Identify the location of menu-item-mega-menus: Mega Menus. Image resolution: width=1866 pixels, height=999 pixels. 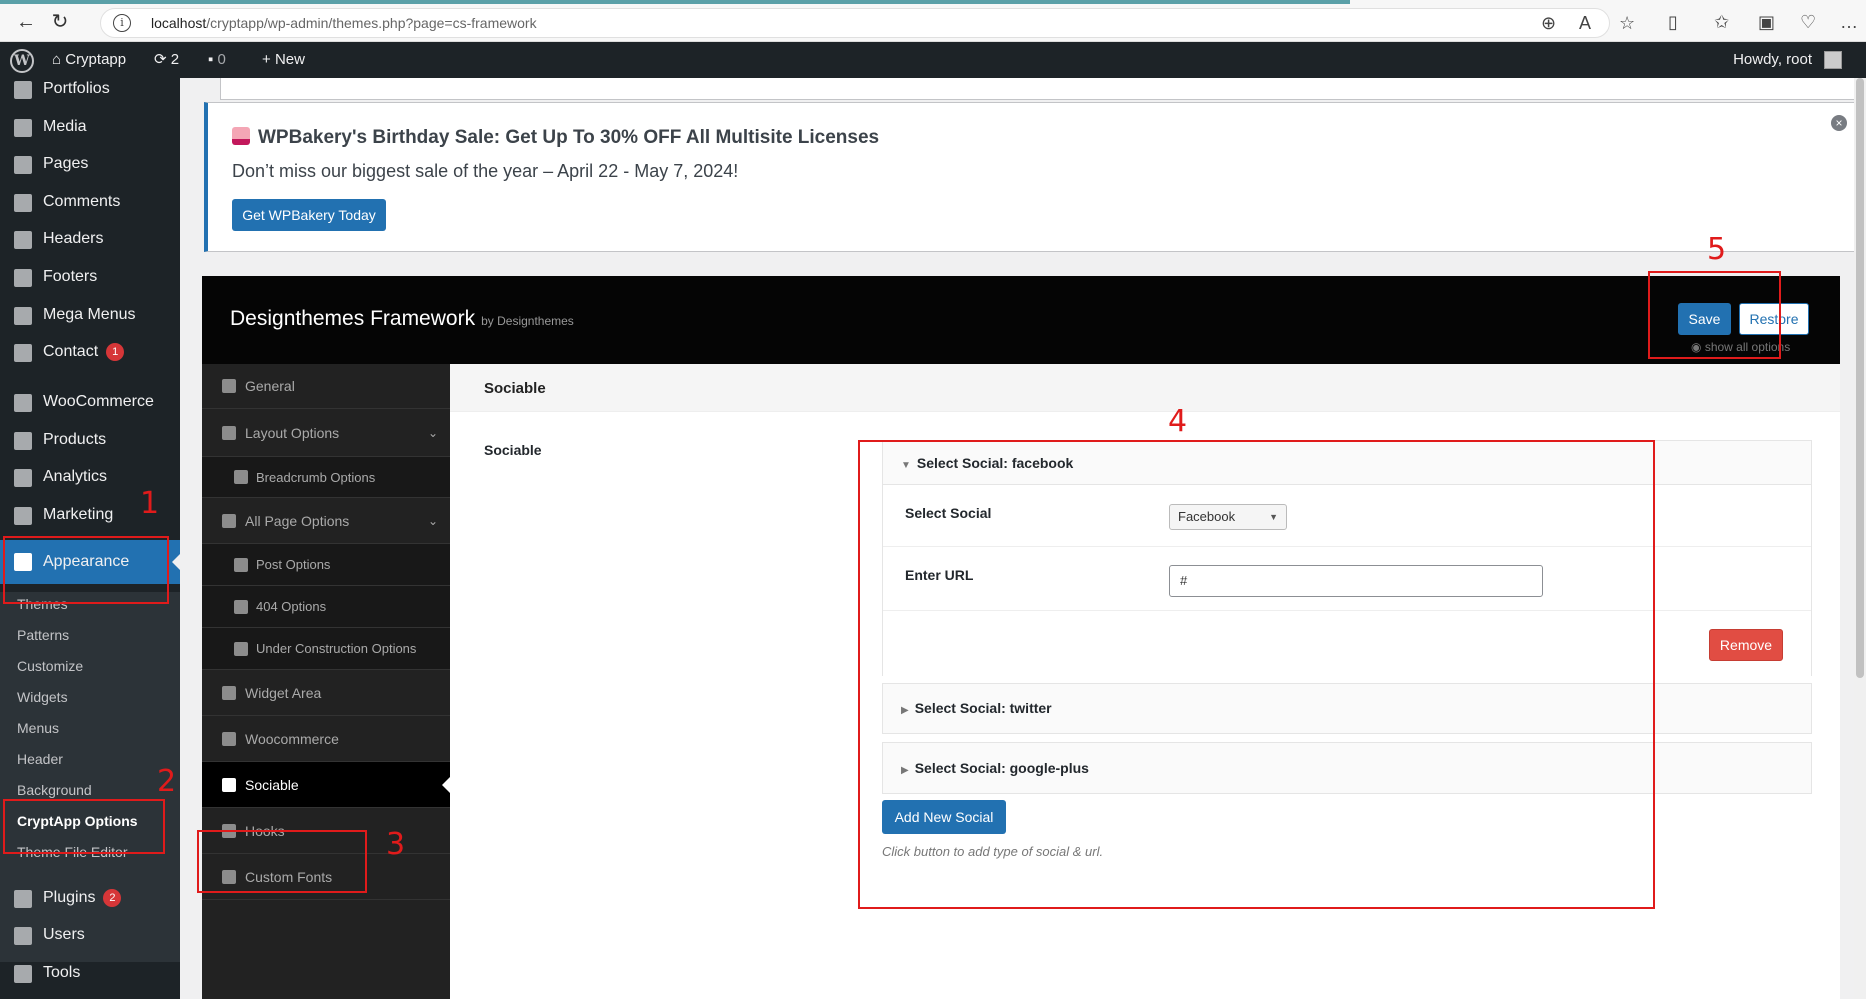
(90, 315).